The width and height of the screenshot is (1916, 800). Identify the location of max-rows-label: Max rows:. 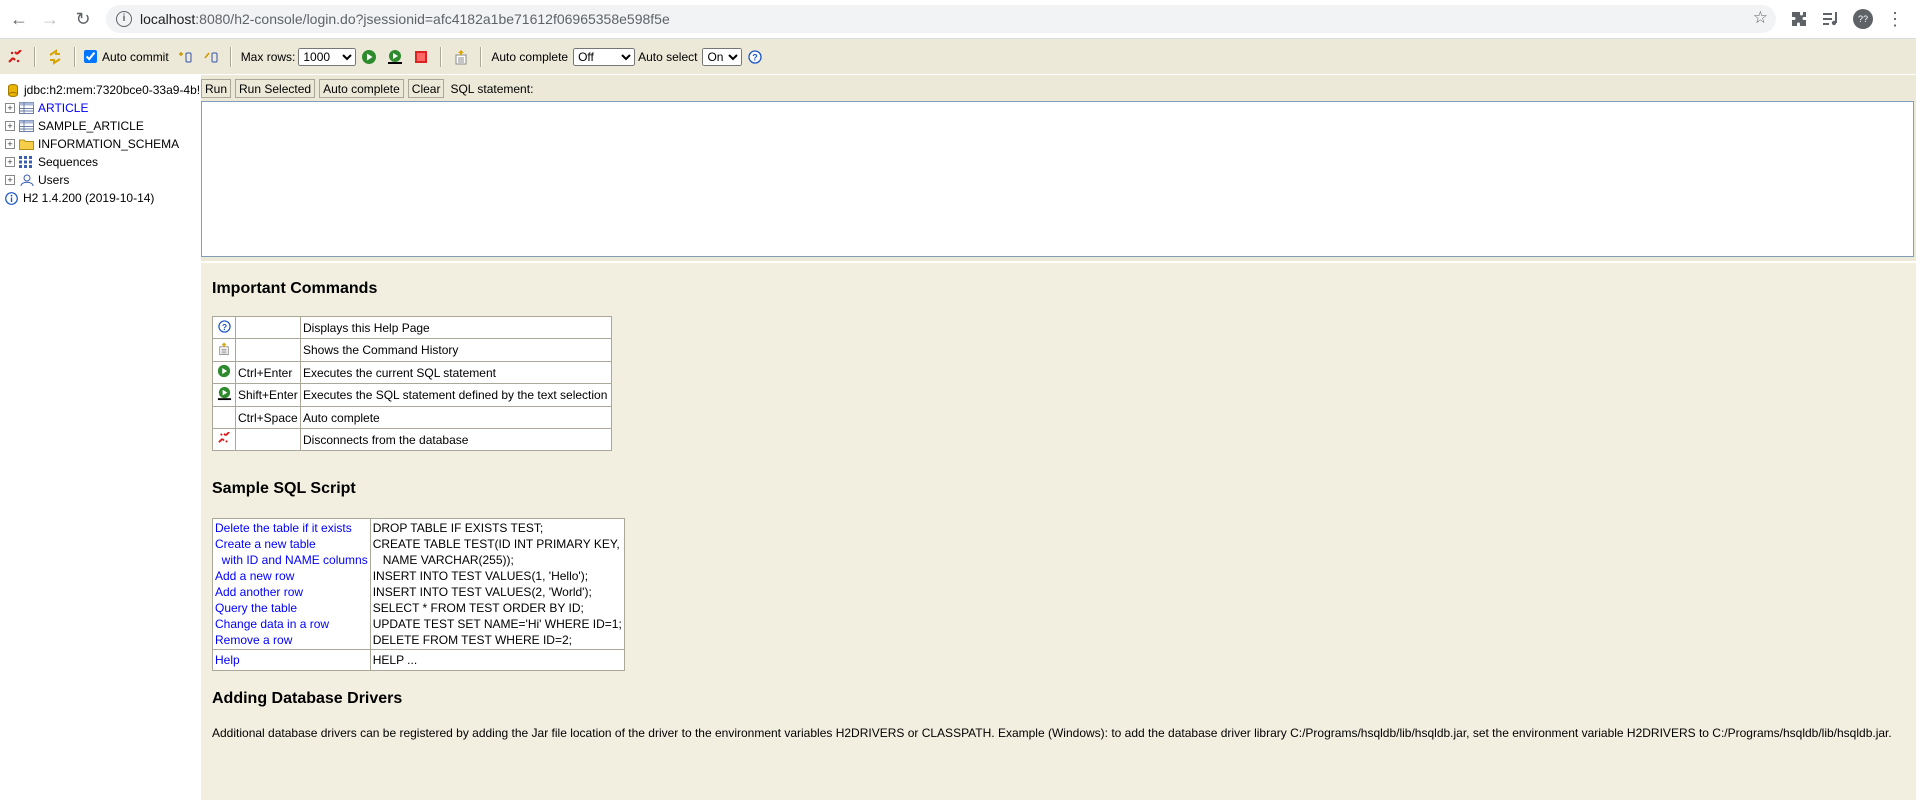
(268, 56).